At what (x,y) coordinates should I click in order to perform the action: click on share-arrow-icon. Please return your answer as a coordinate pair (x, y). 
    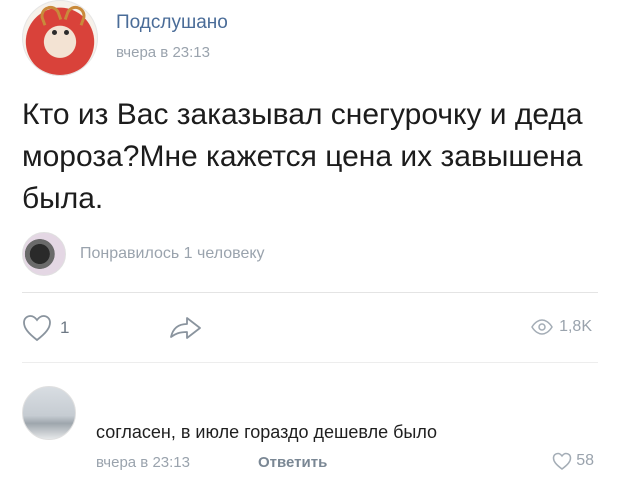
    Looking at the image, I should click on (185, 328).